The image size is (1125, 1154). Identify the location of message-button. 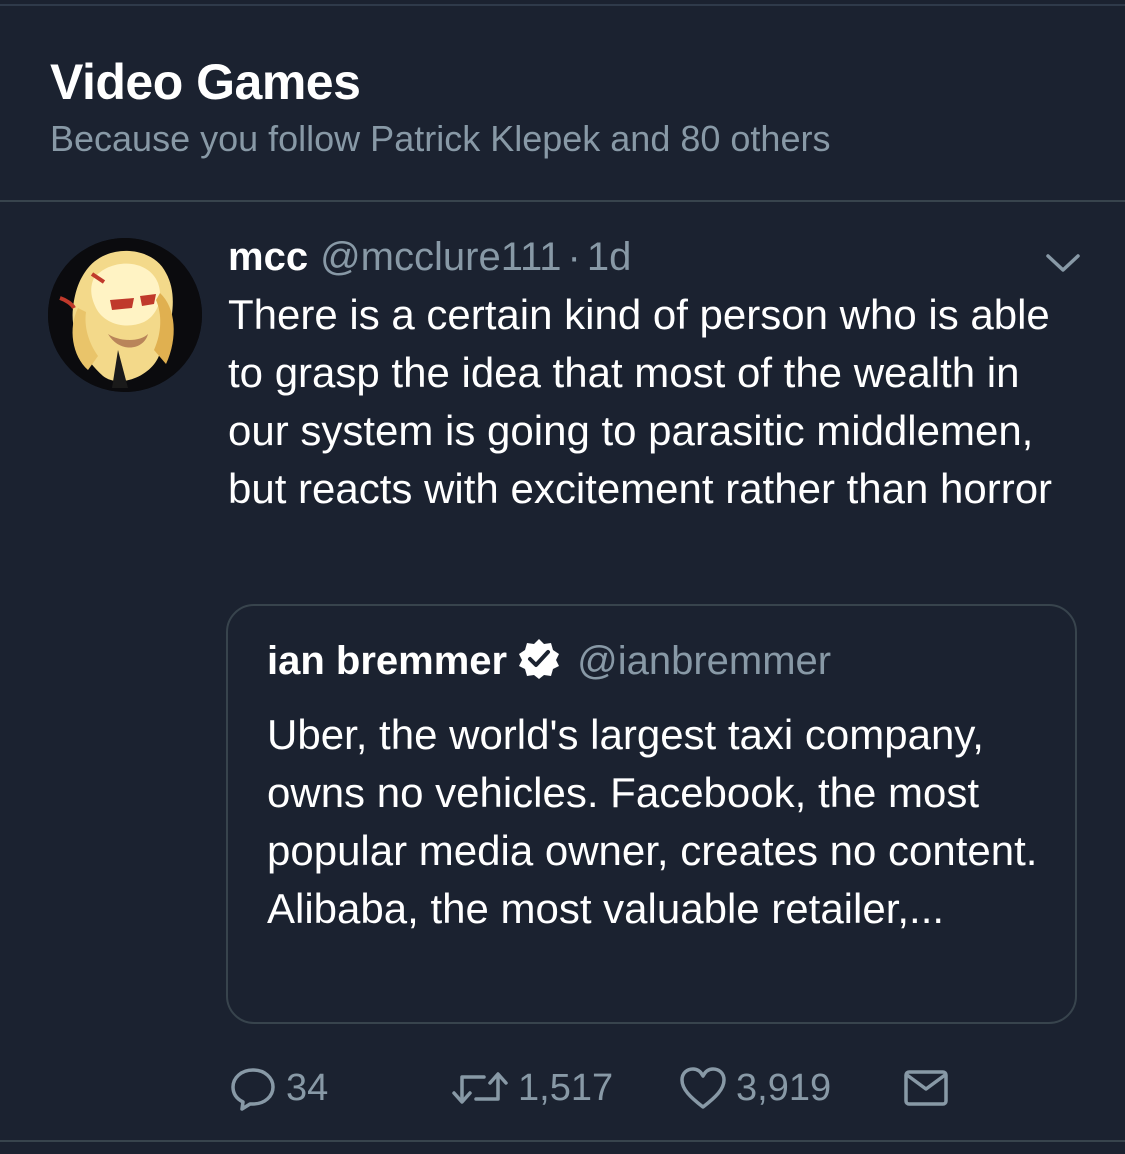
(926, 1088).